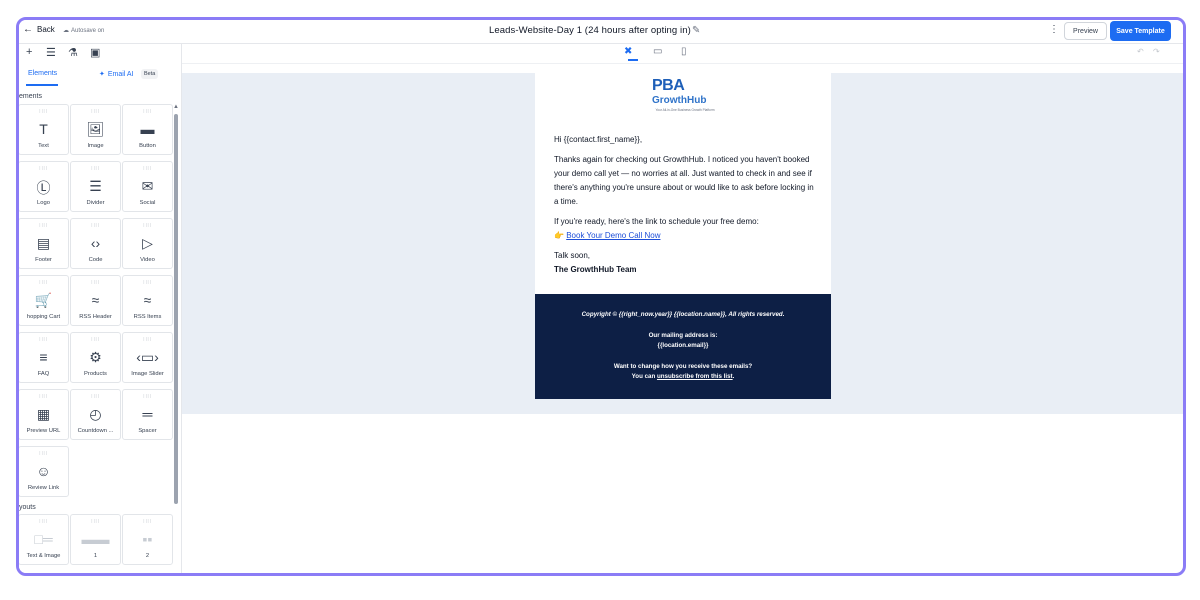 This screenshot has width=1200, height=600. What do you see at coordinates (1156, 51) in the screenshot?
I see `redo-icon: ↷` at bounding box center [1156, 51].